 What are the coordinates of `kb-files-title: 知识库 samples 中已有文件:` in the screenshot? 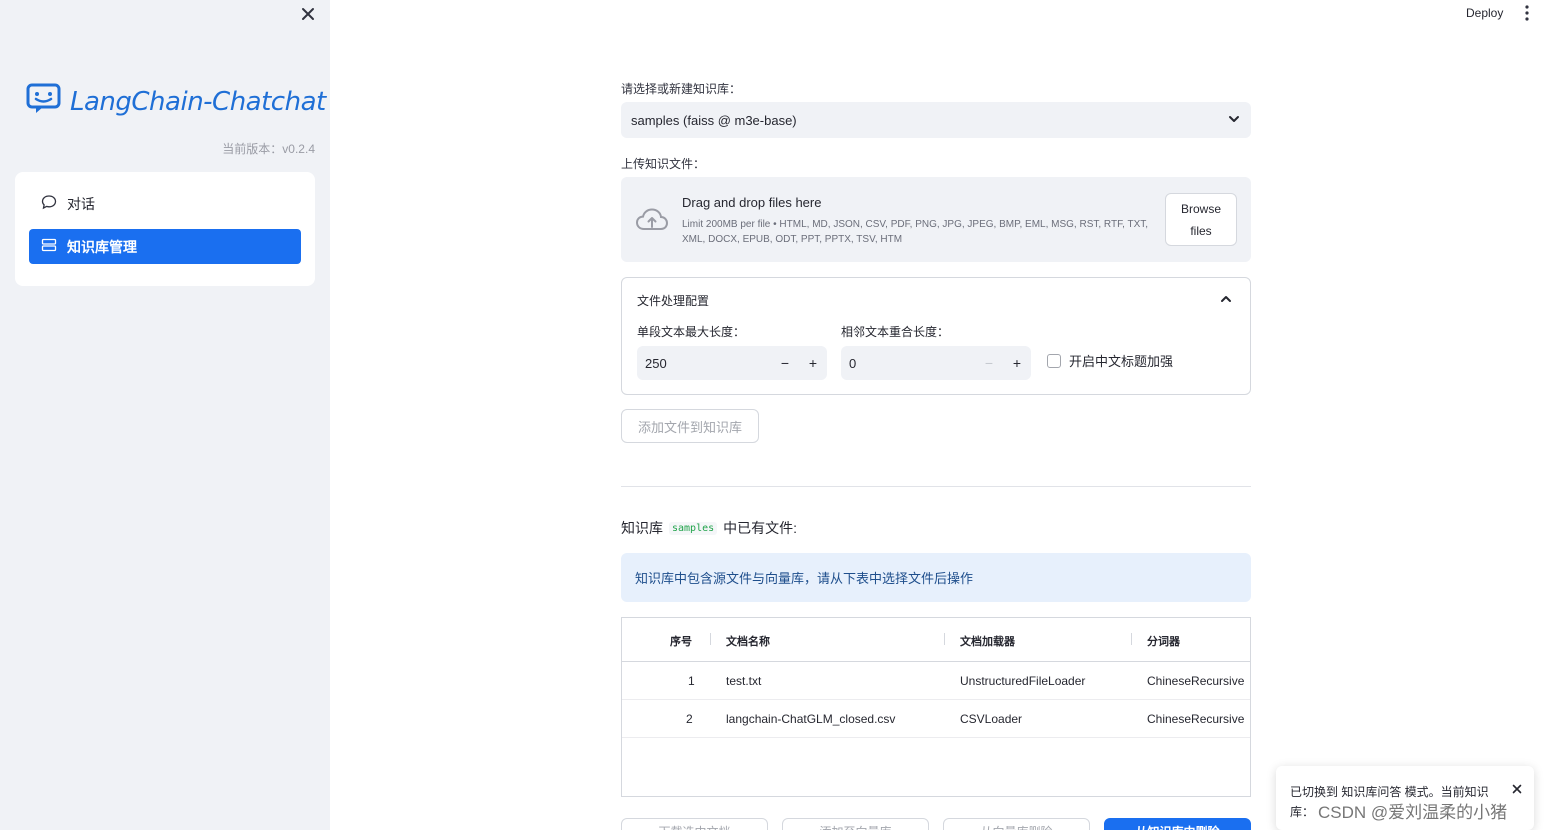 It's located at (709, 528).